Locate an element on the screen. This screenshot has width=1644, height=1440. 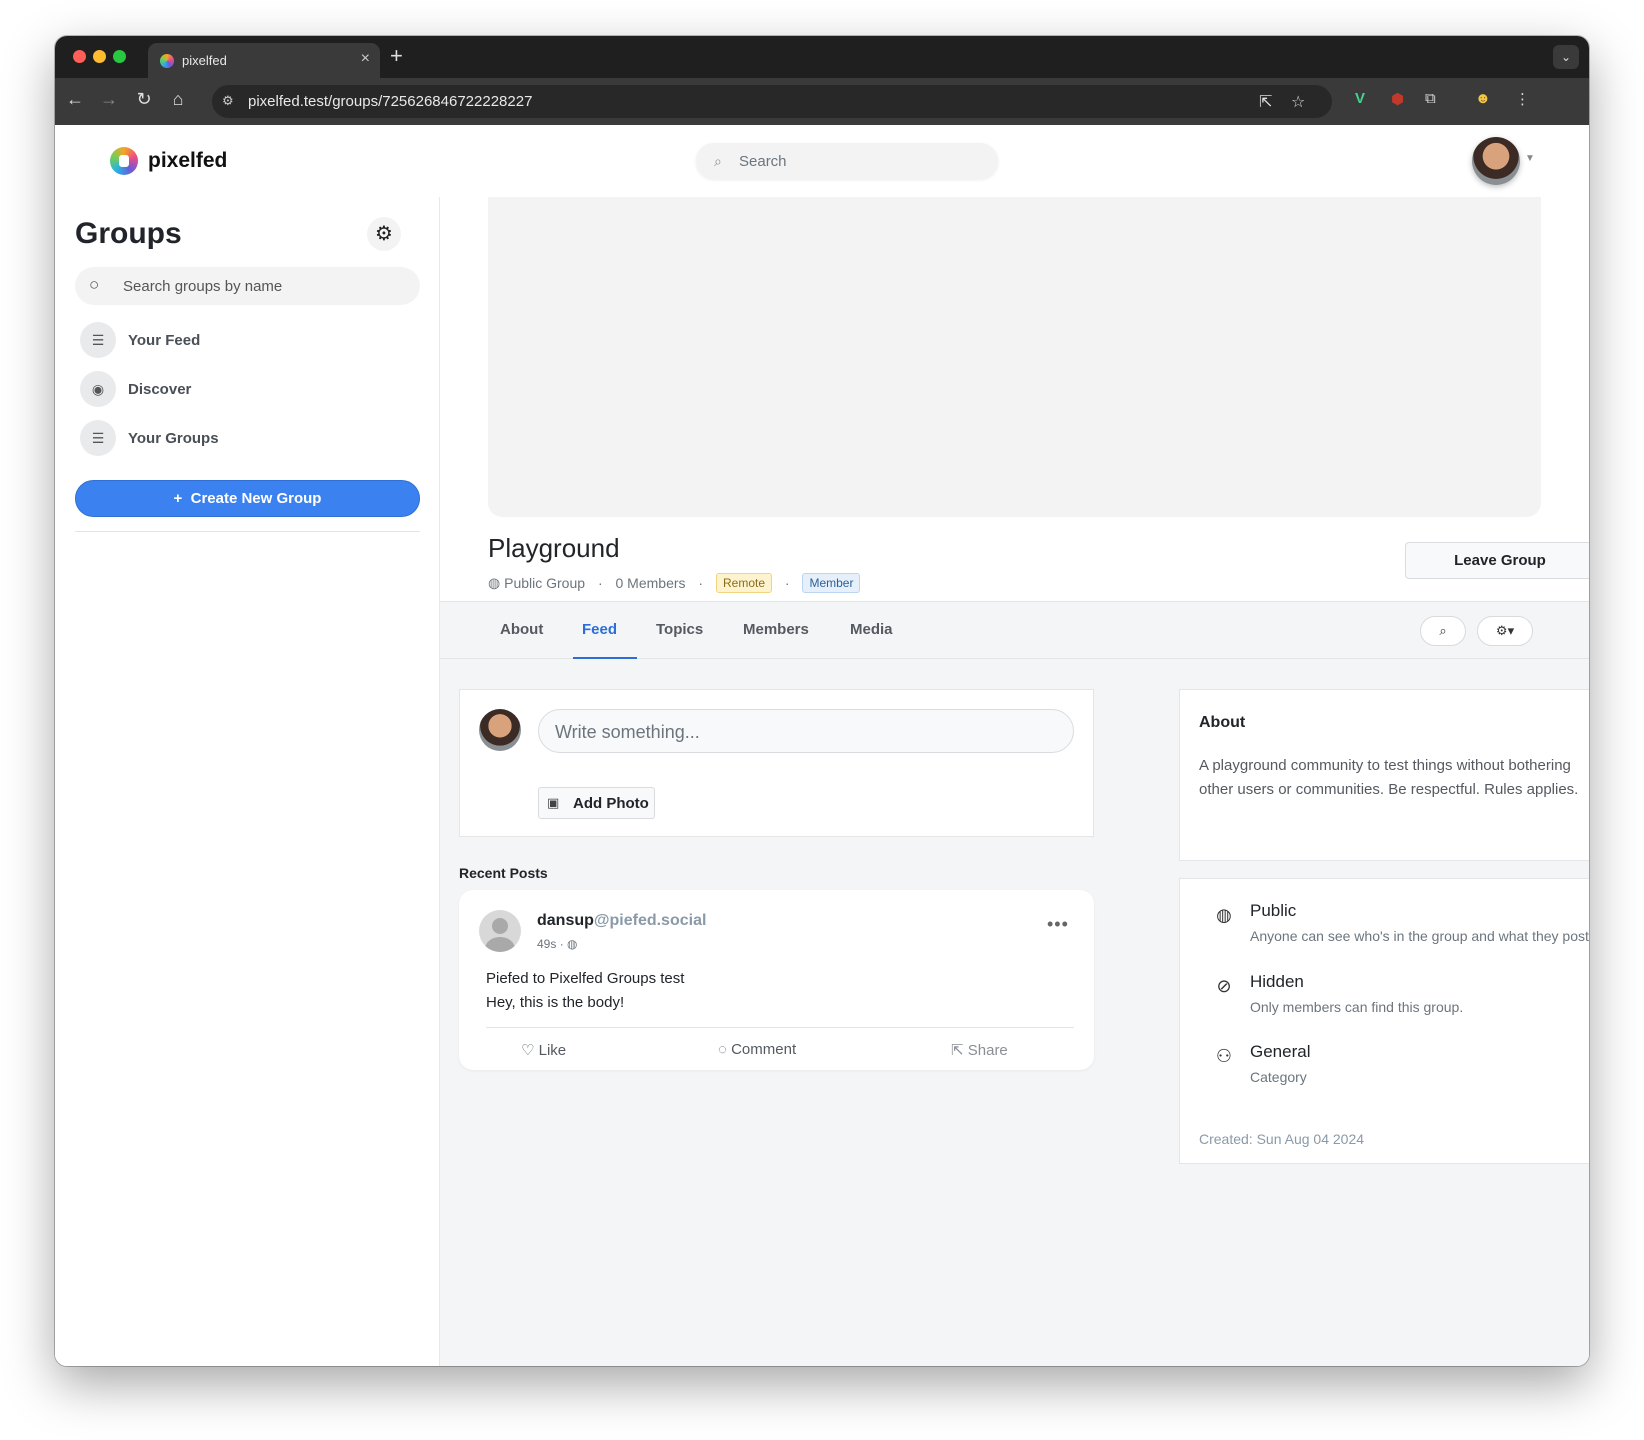
open-external-icon: ⇱ is located at coordinates (1265, 102).